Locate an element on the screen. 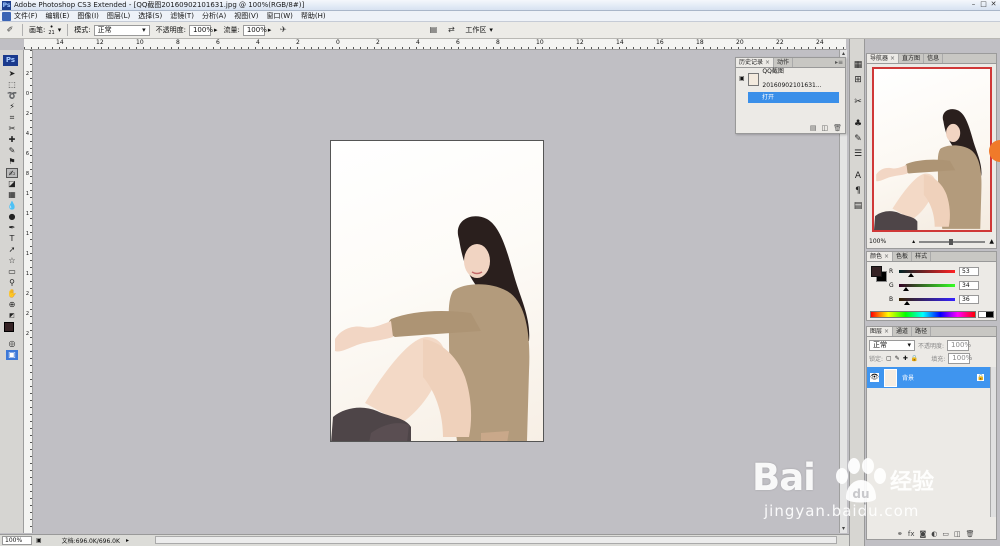  menu-item: 视图(V) is located at coordinates (246, 16).